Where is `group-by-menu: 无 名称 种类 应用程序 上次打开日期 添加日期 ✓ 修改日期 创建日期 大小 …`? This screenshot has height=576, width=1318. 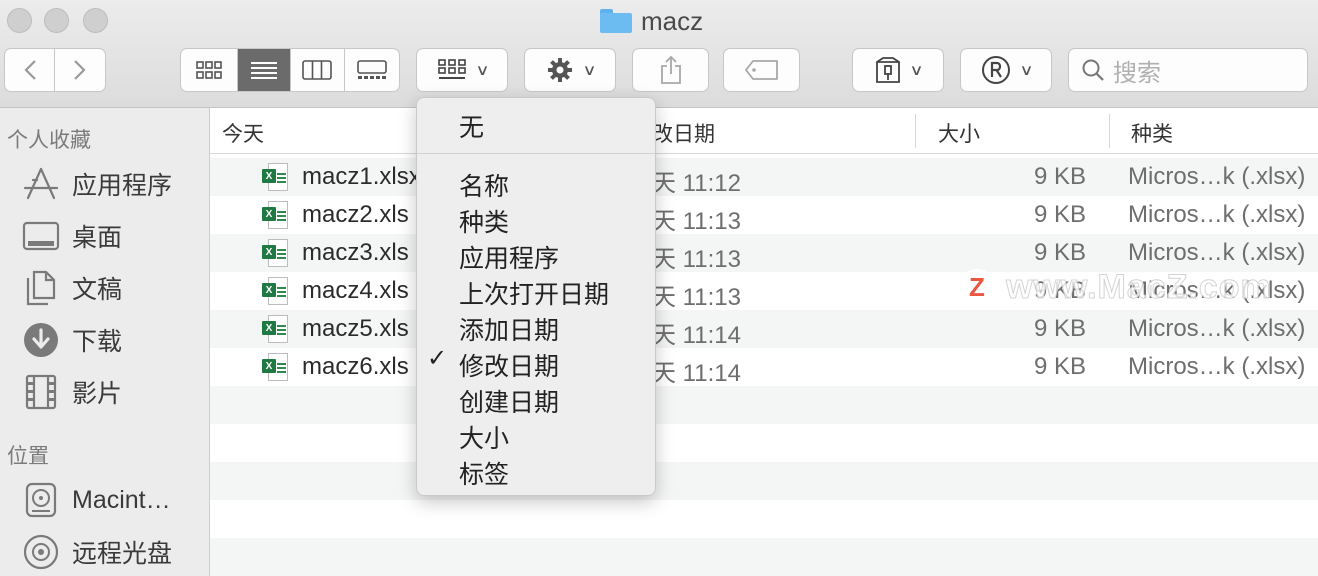 group-by-menu: 无 名称 种类 应用程序 上次打开日期 添加日期 ✓ 修改日期 创建日期 大小 … is located at coordinates (536, 296).